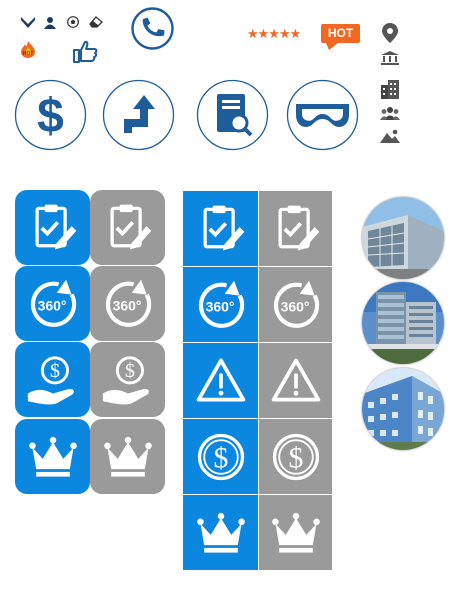 This screenshot has height=600, width=469. Describe the element at coordinates (232, 115) in the screenshot. I see `document-search-button` at that location.